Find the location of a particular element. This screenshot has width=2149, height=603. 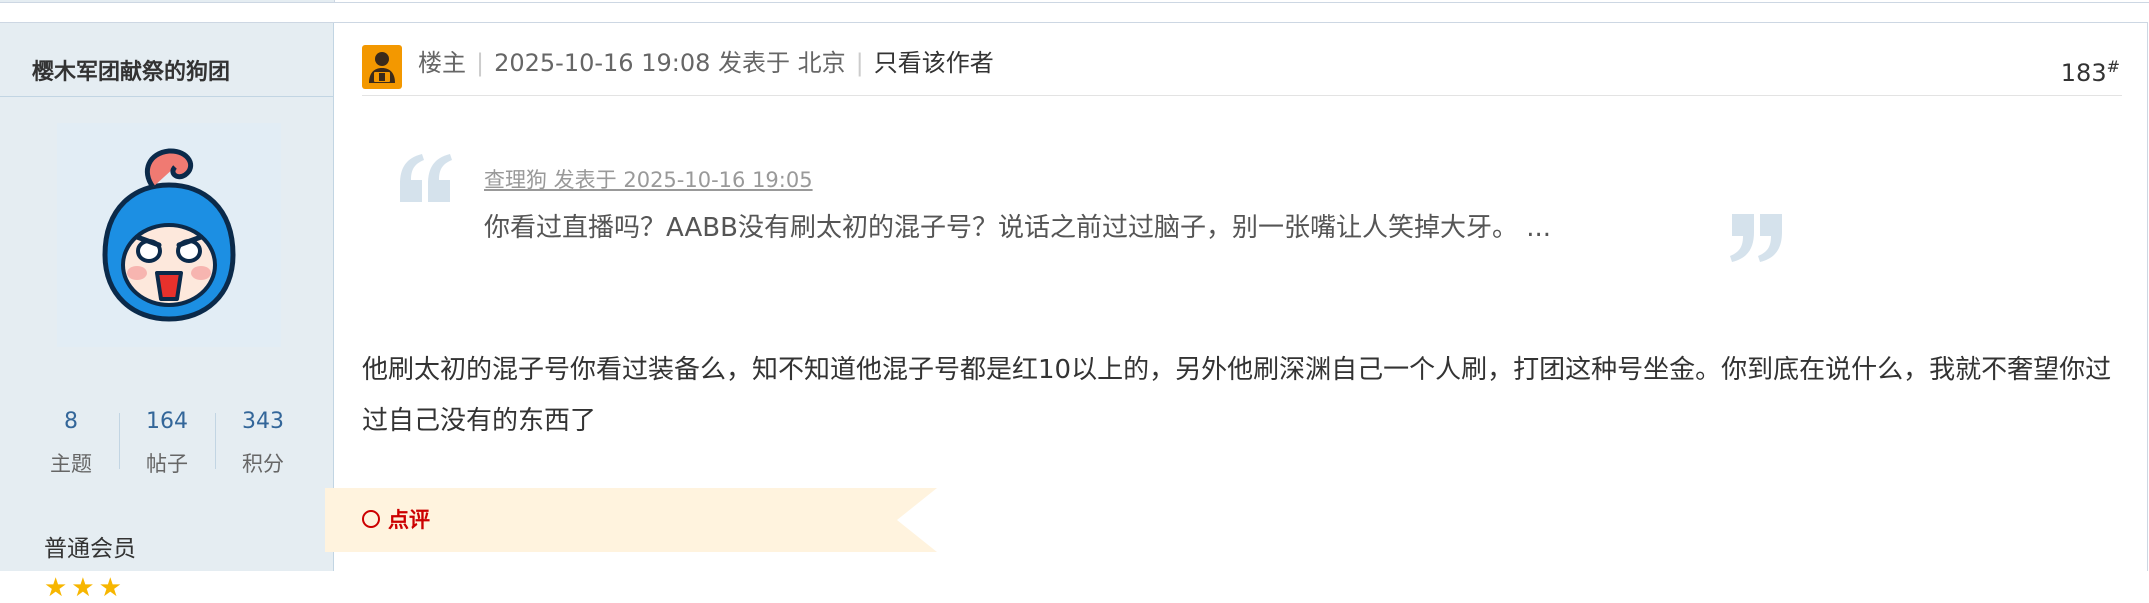

quote-close-icon is located at coordinates (1756, 236).